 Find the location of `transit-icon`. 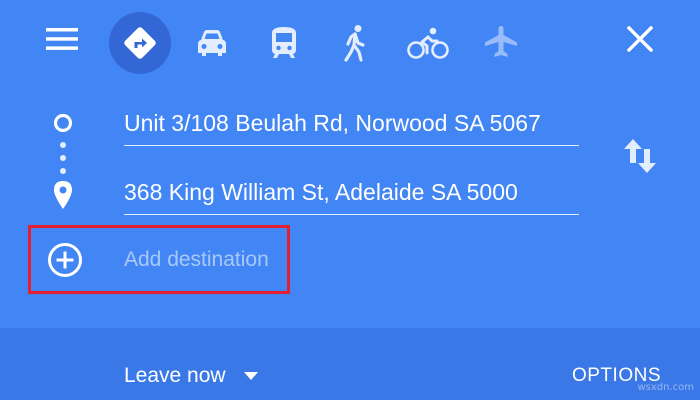

transit-icon is located at coordinates (284, 42).